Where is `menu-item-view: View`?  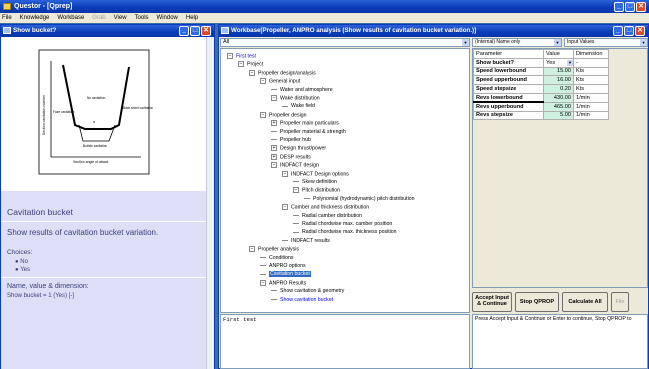 menu-item-view: View is located at coordinates (120, 18).